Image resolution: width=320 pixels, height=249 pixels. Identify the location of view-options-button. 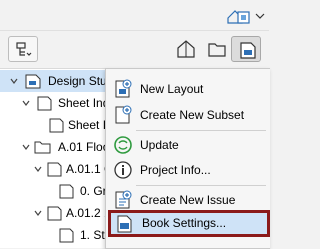
(23, 49).